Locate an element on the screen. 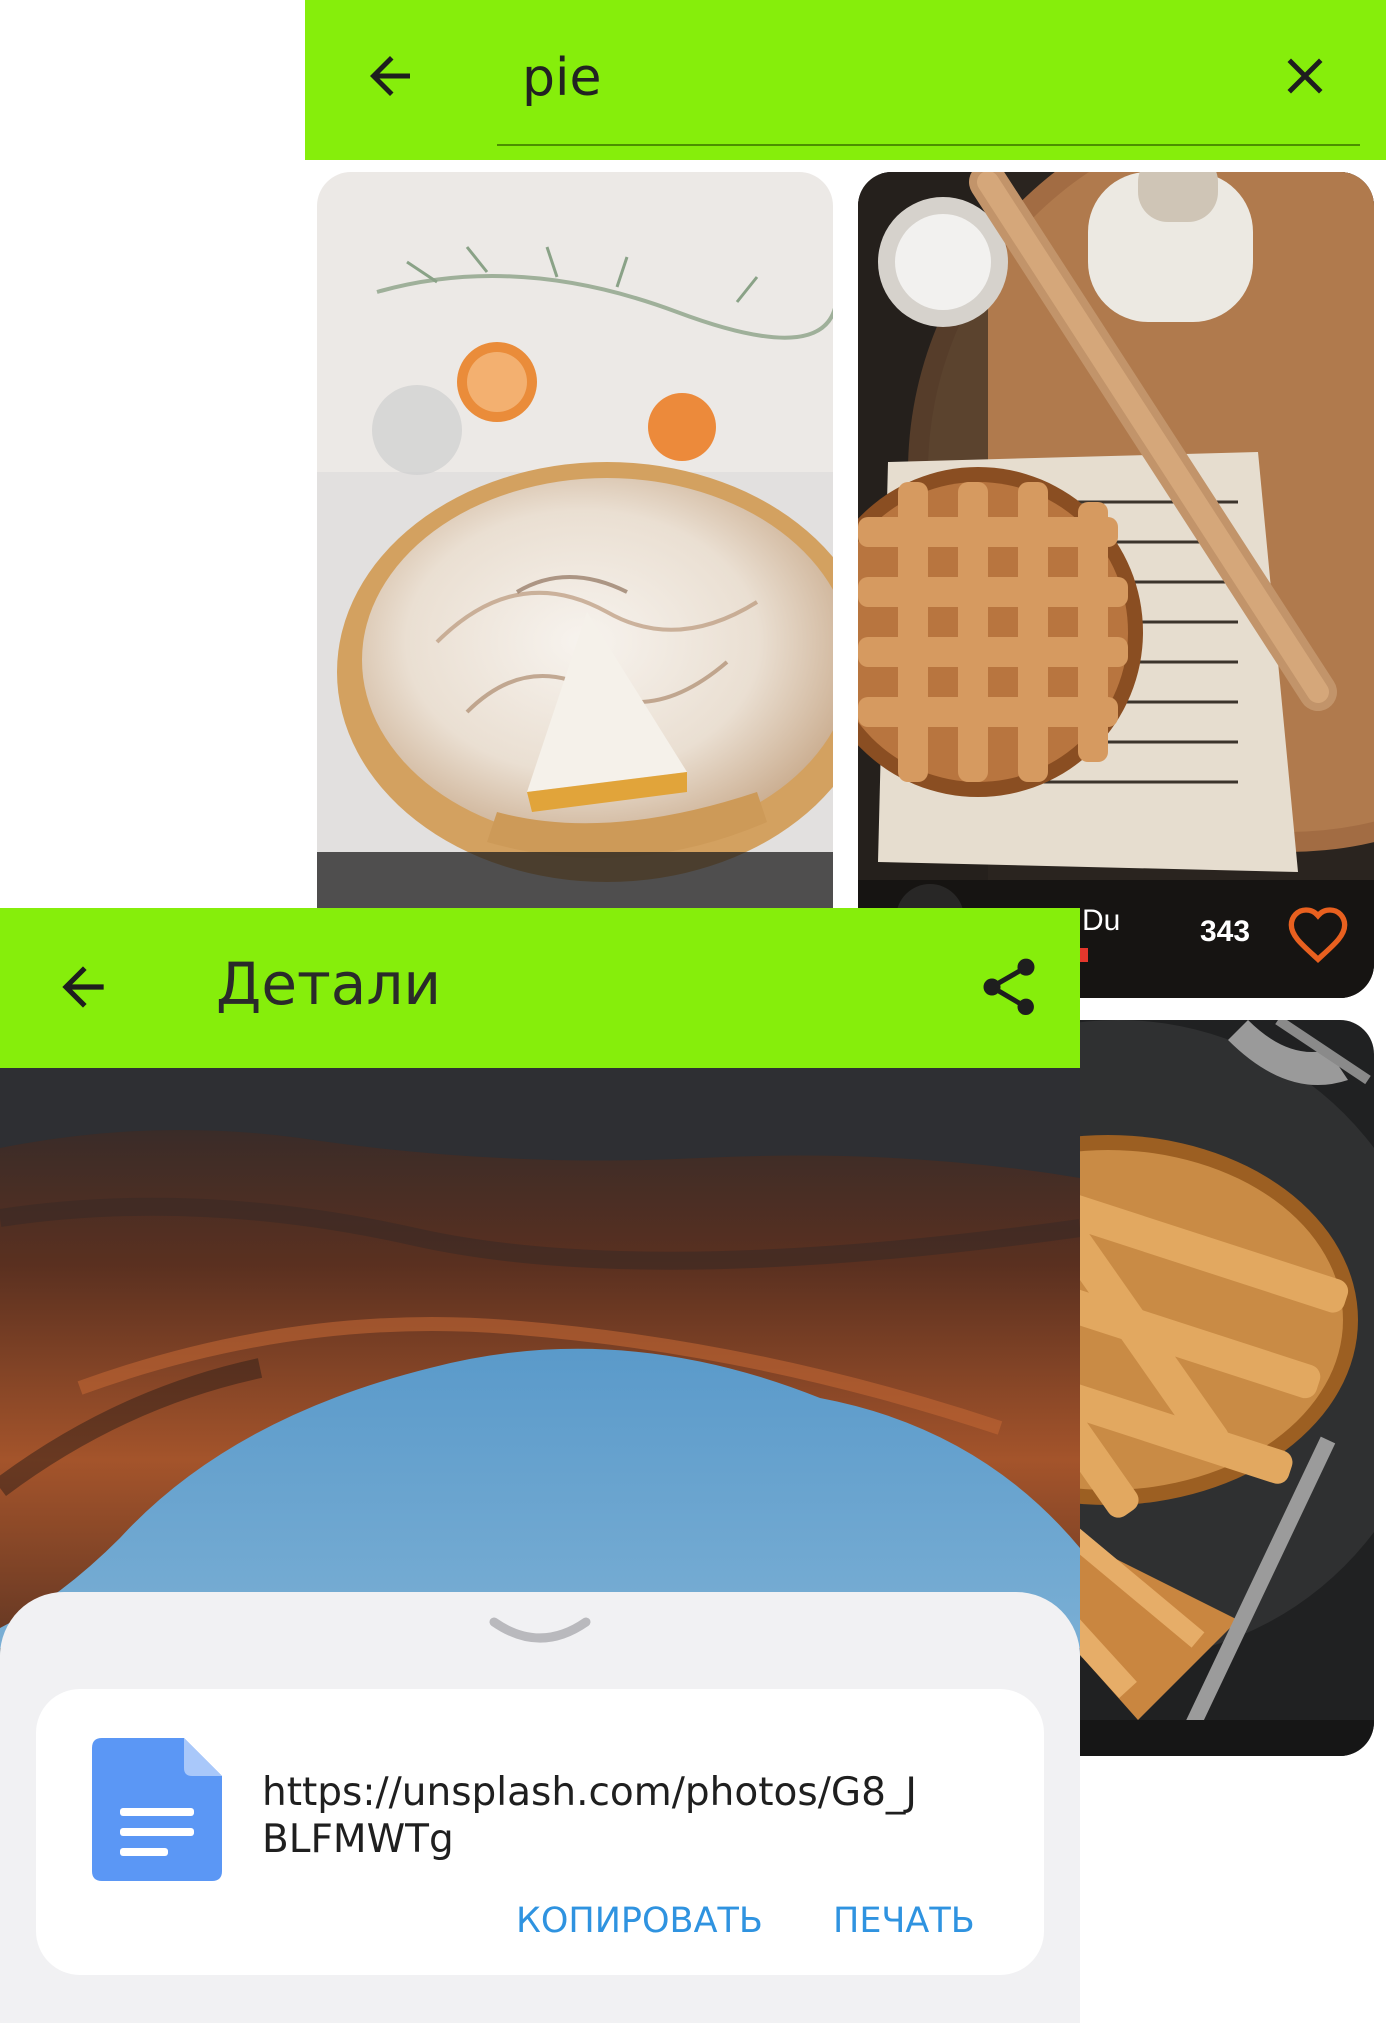  badge-marker is located at coordinates (1084, 955).